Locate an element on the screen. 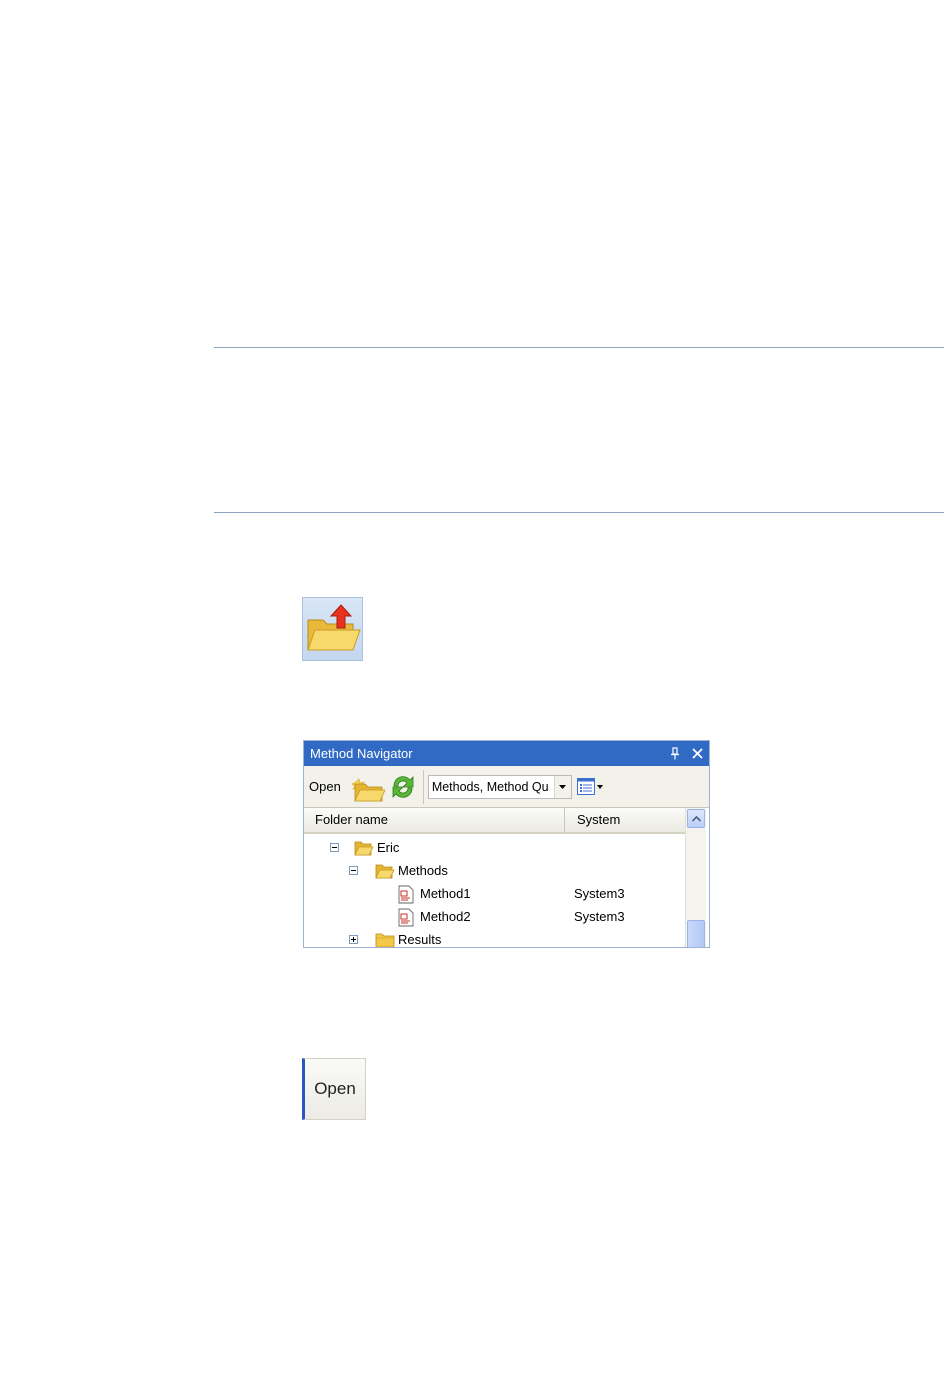  panel-title: Method Navigator is located at coordinates (361, 753).